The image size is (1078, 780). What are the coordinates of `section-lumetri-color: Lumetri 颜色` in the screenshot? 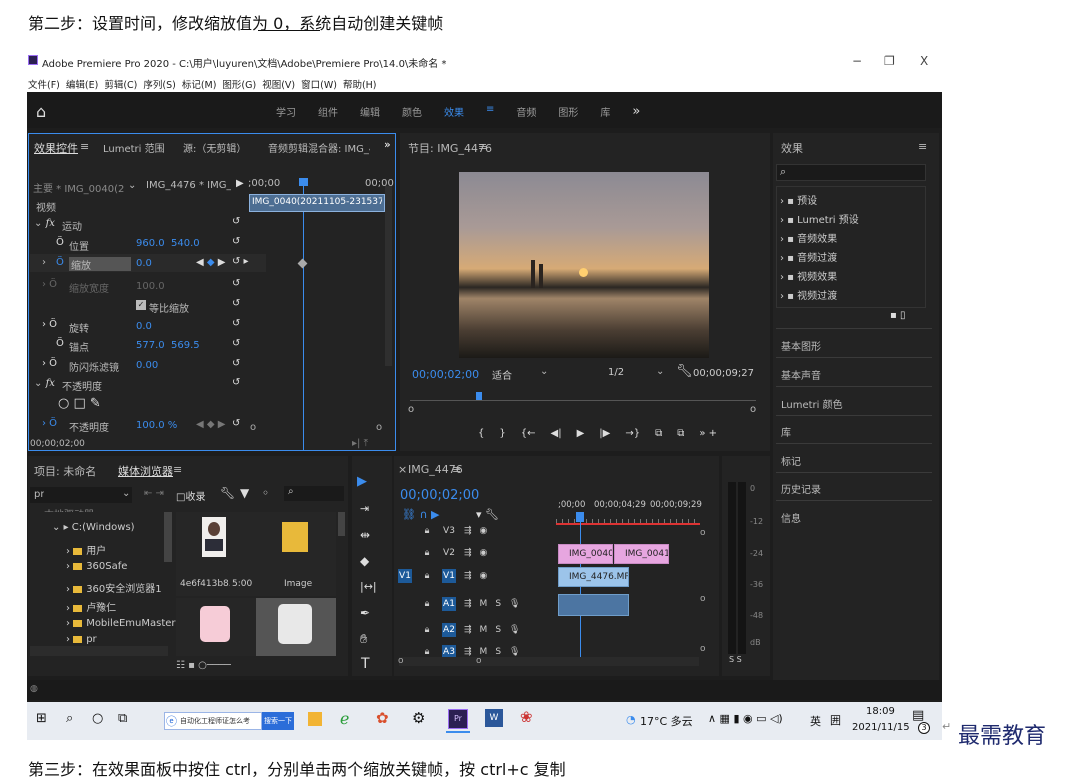 It's located at (812, 403).